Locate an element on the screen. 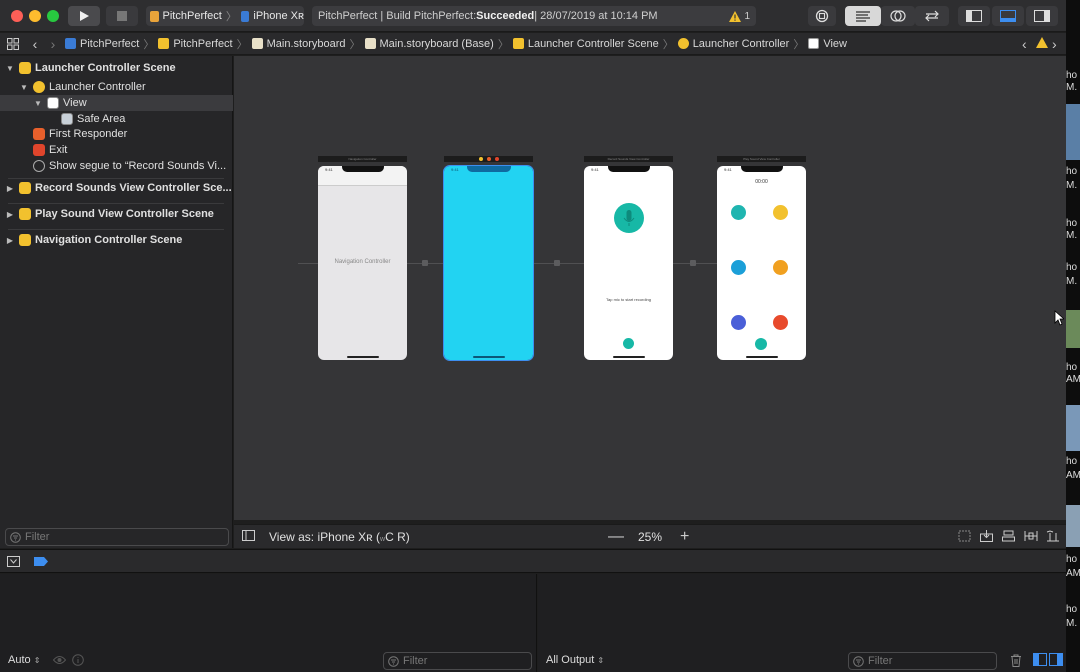  library-button is located at coordinates (822, 16).